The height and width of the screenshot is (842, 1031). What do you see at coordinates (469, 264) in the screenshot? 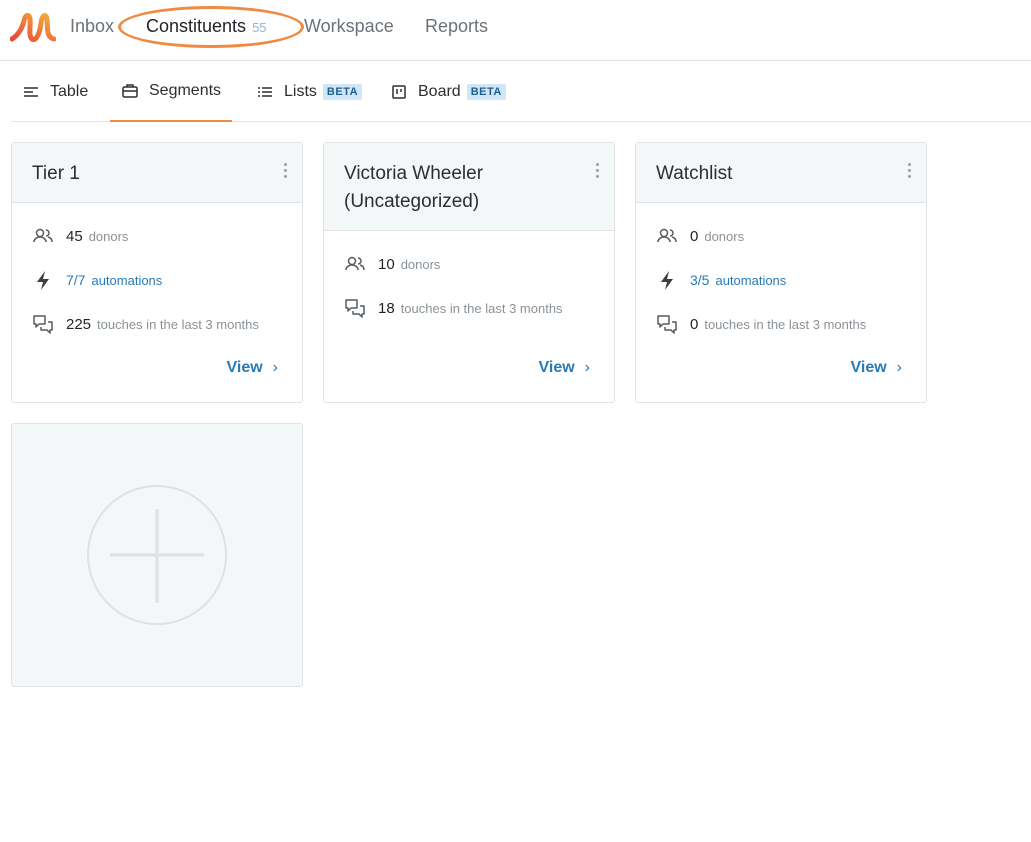
I see `donors-row: 10 donors` at bounding box center [469, 264].